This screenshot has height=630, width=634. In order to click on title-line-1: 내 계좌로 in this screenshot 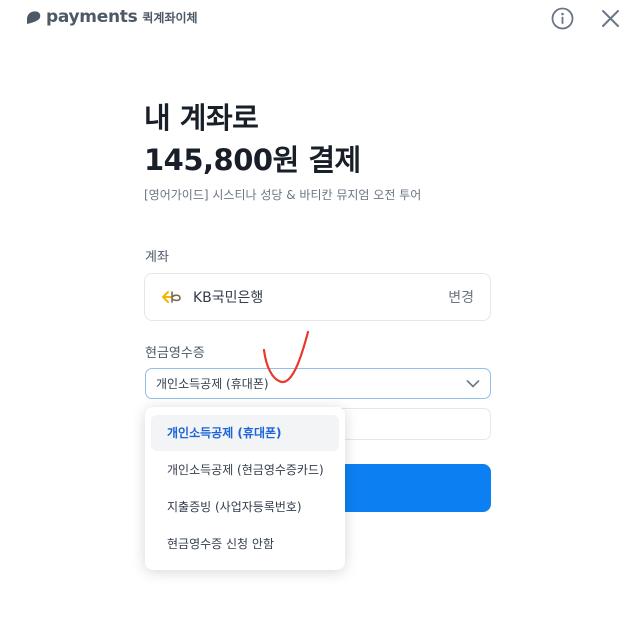, I will do `click(201, 118)`.